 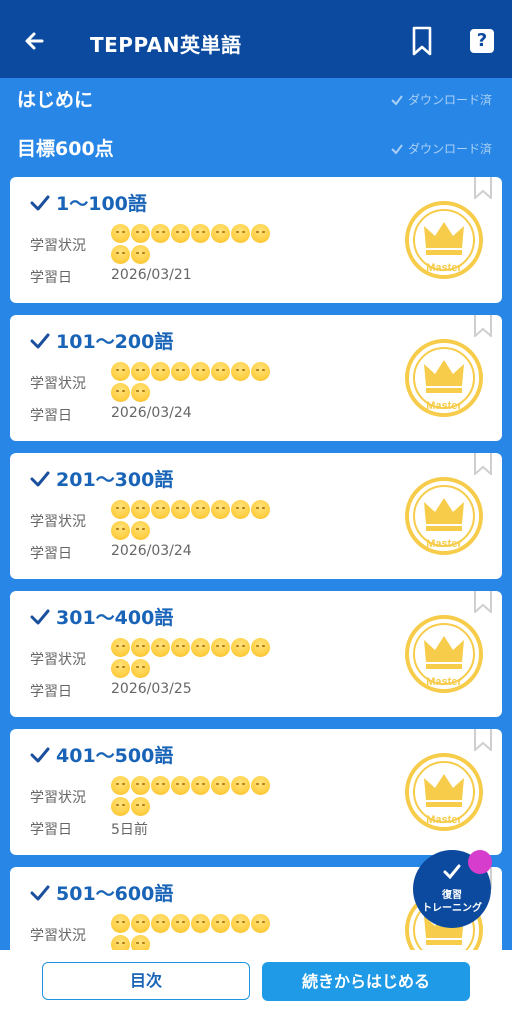 I want to click on card-range-text: 201〜300語, so click(x=115, y=480).